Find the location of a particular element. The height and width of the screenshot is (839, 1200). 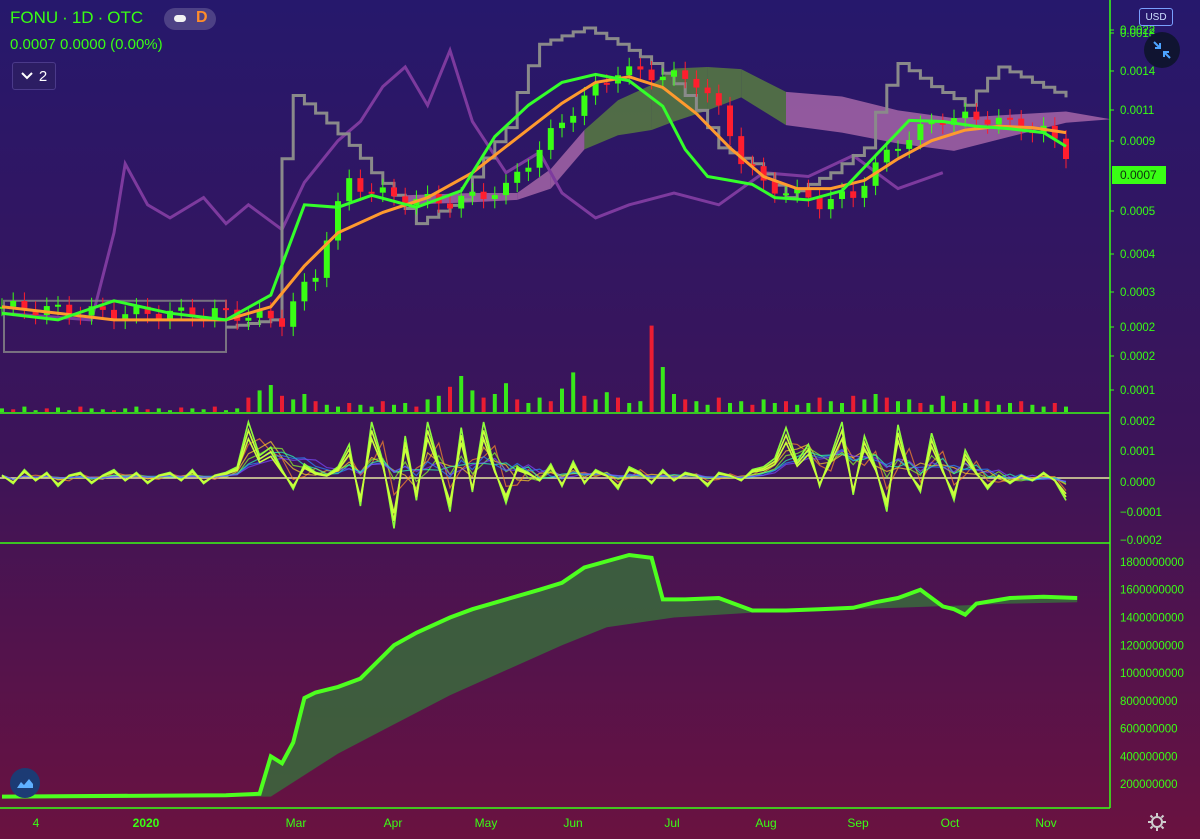

tradingview-cloud-icon is located at coordinates (25, 783).